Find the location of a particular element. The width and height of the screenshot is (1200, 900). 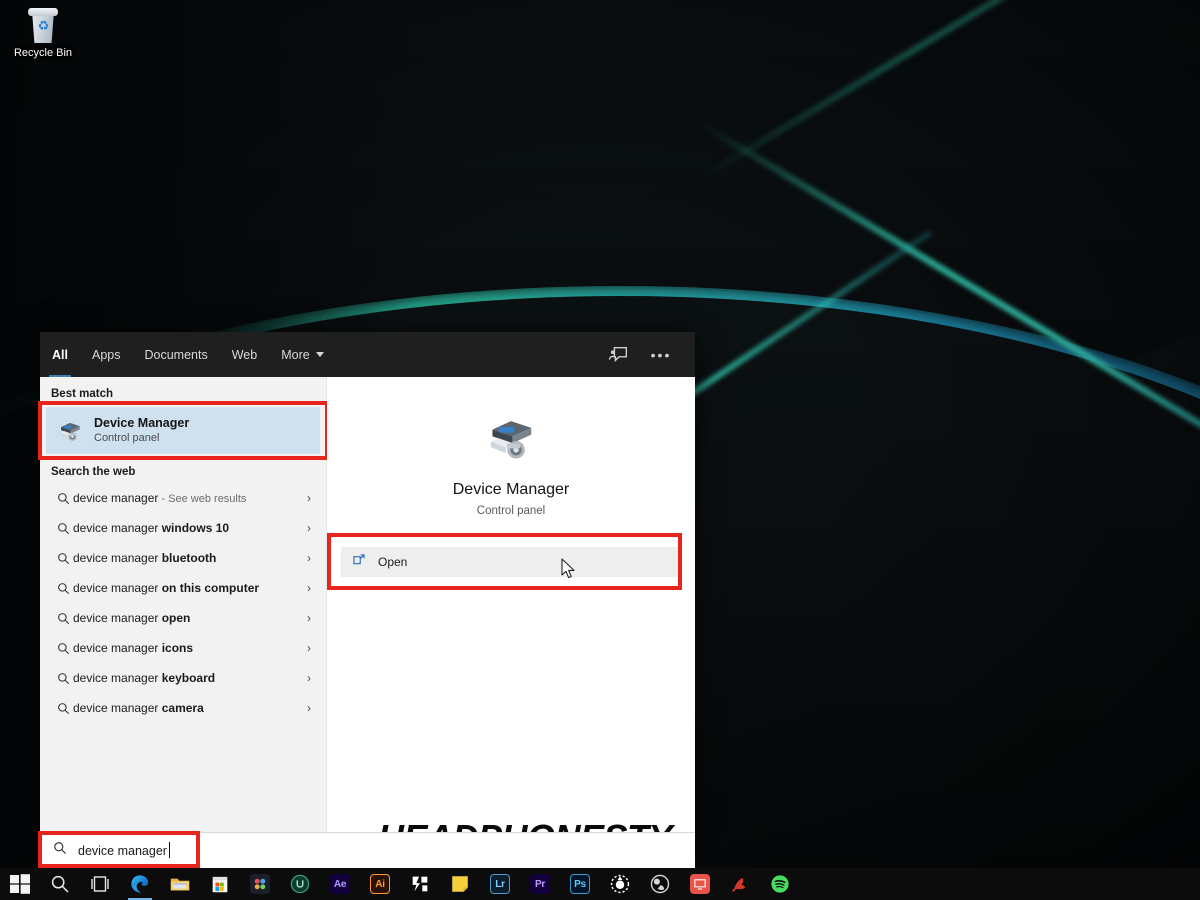

recycle-bin-icon: ♻ is located at coordinates (43, 25).